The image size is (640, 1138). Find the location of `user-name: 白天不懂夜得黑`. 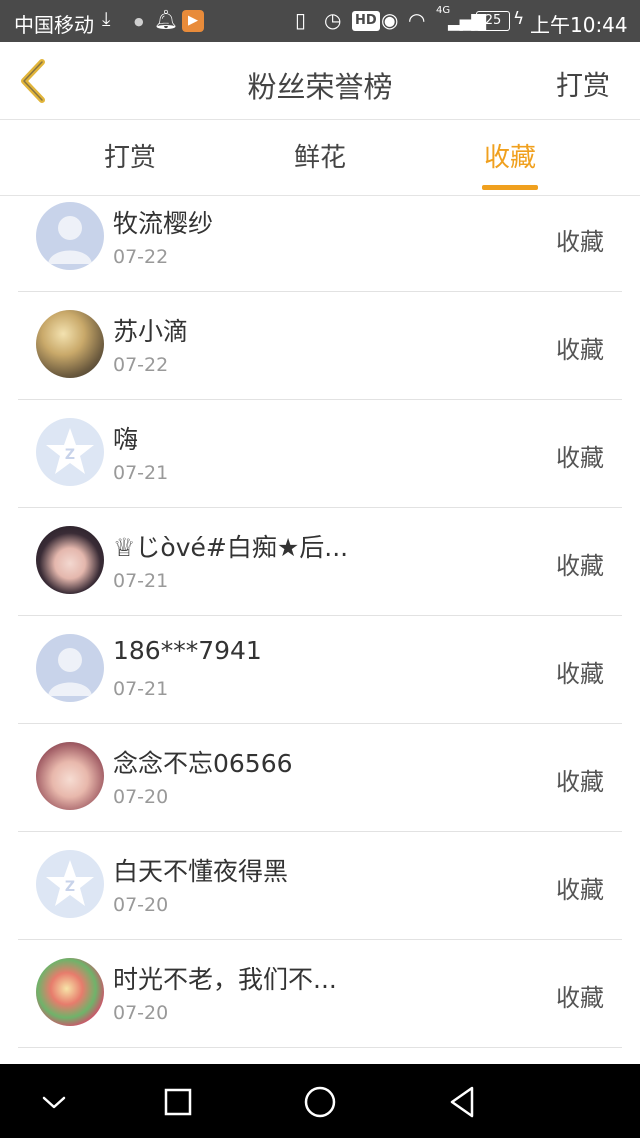

user-name: 白天不懂夜得黑 is located at coordinates (201, 871).